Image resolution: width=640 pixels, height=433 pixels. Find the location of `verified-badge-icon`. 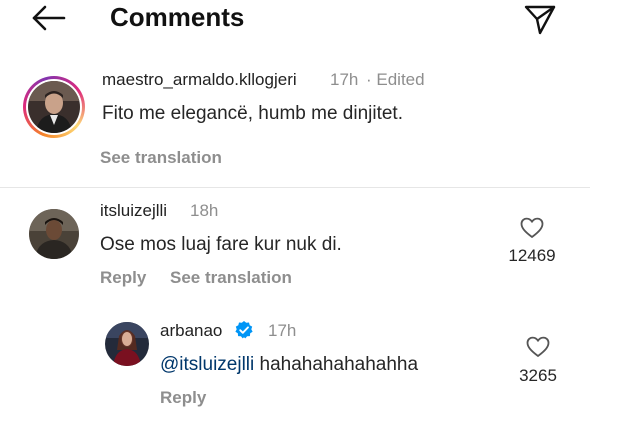

verified-badge-icon is located at coordinates (244, 330).